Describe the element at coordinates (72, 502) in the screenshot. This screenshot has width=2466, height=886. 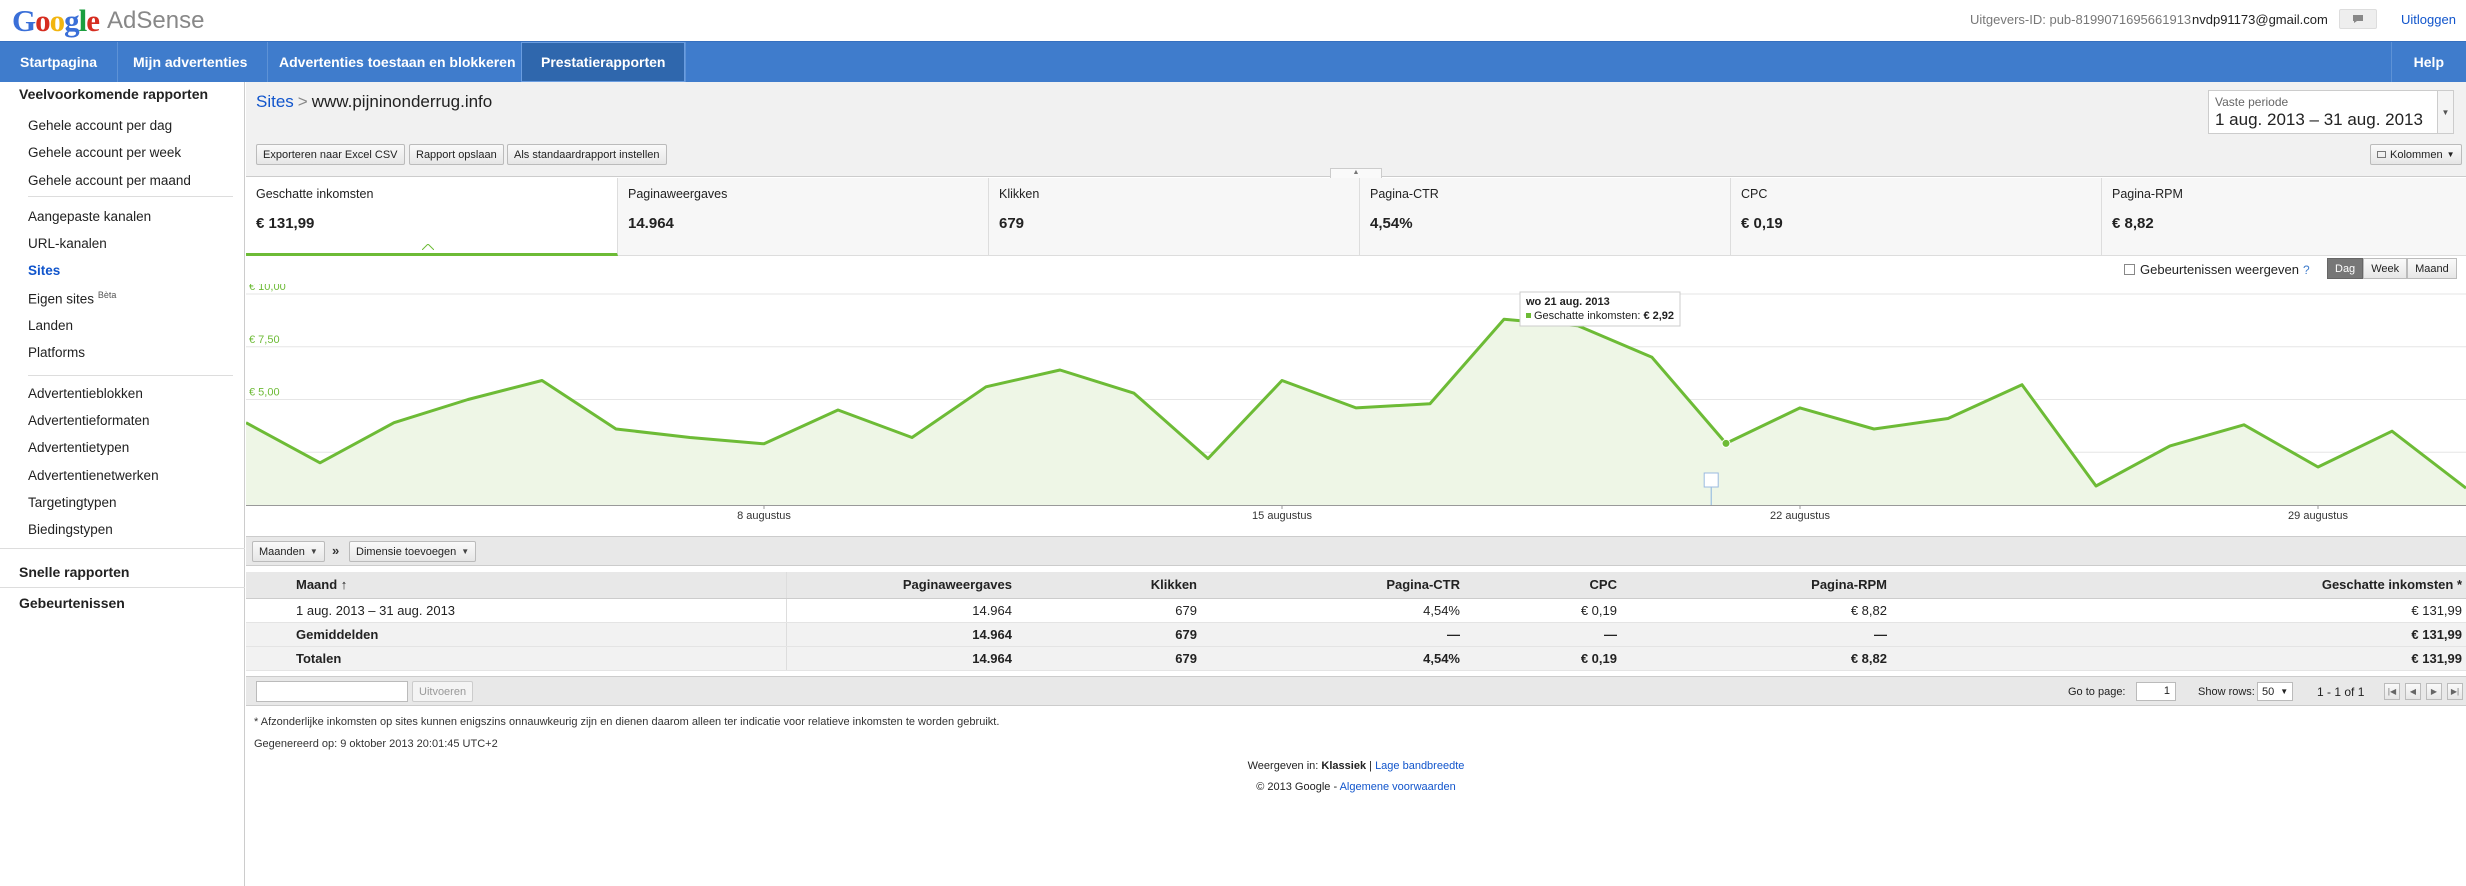
I see `sidebar-item-targetingtypen: Targetingtypen` at that location.